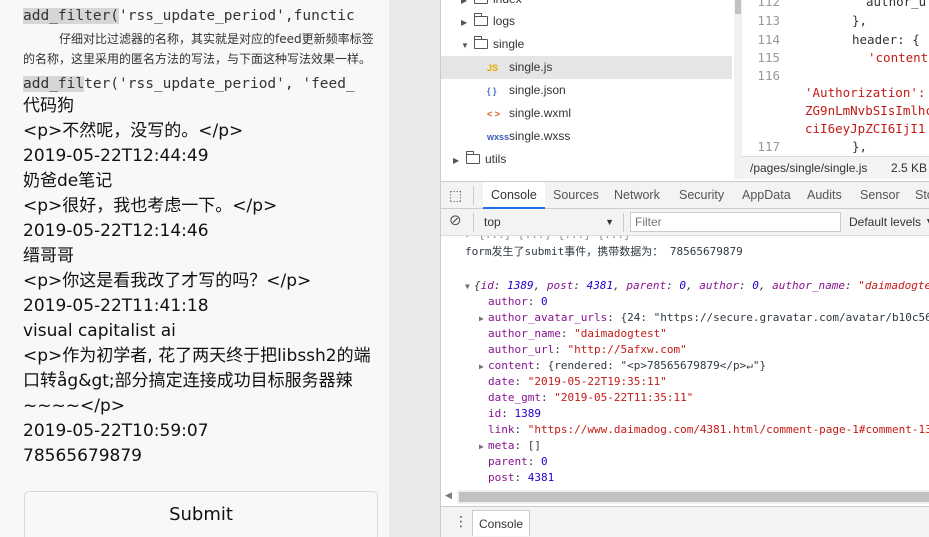  I want to click on prop-key: author_avatar_urls, so click(548, 317).